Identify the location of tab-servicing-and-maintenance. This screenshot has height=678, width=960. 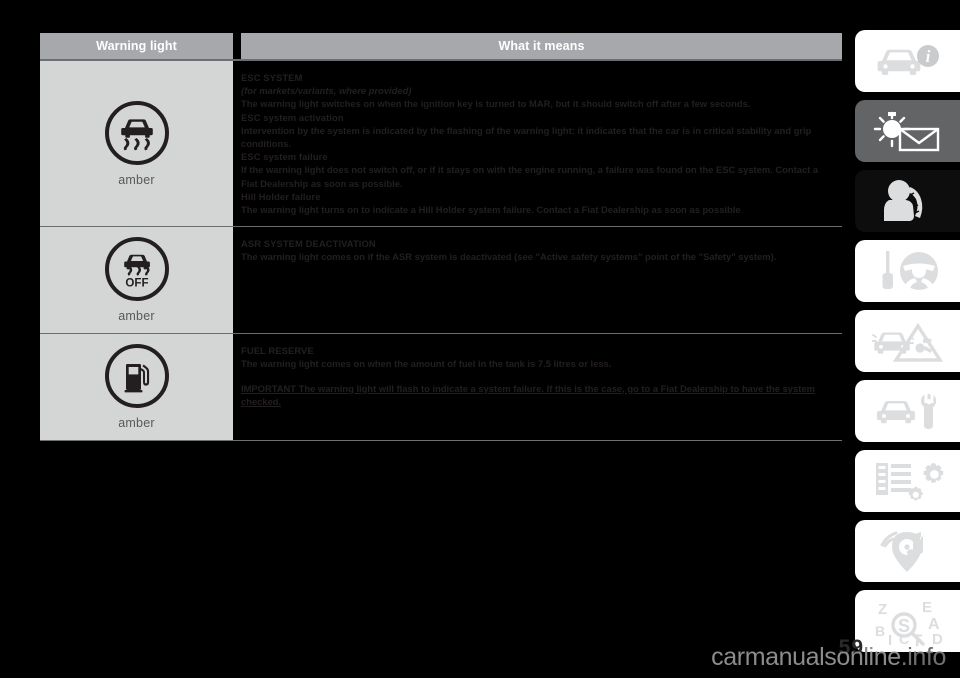
(907, 411).